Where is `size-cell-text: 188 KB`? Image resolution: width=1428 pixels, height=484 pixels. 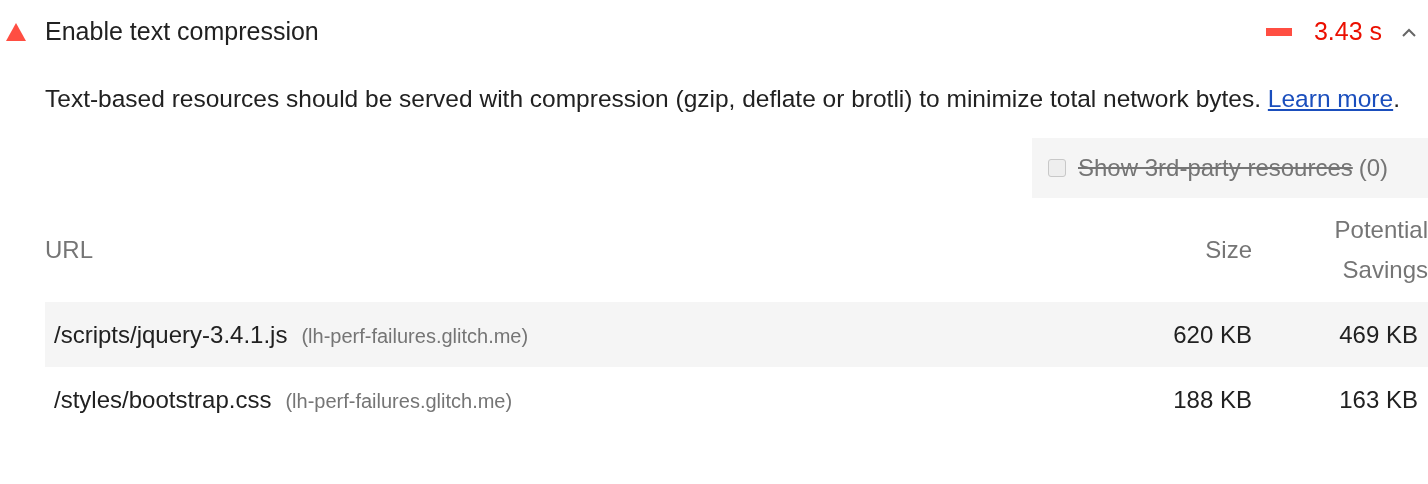
size-cell-text: 188 KB is located at coordinates (1212, 399).